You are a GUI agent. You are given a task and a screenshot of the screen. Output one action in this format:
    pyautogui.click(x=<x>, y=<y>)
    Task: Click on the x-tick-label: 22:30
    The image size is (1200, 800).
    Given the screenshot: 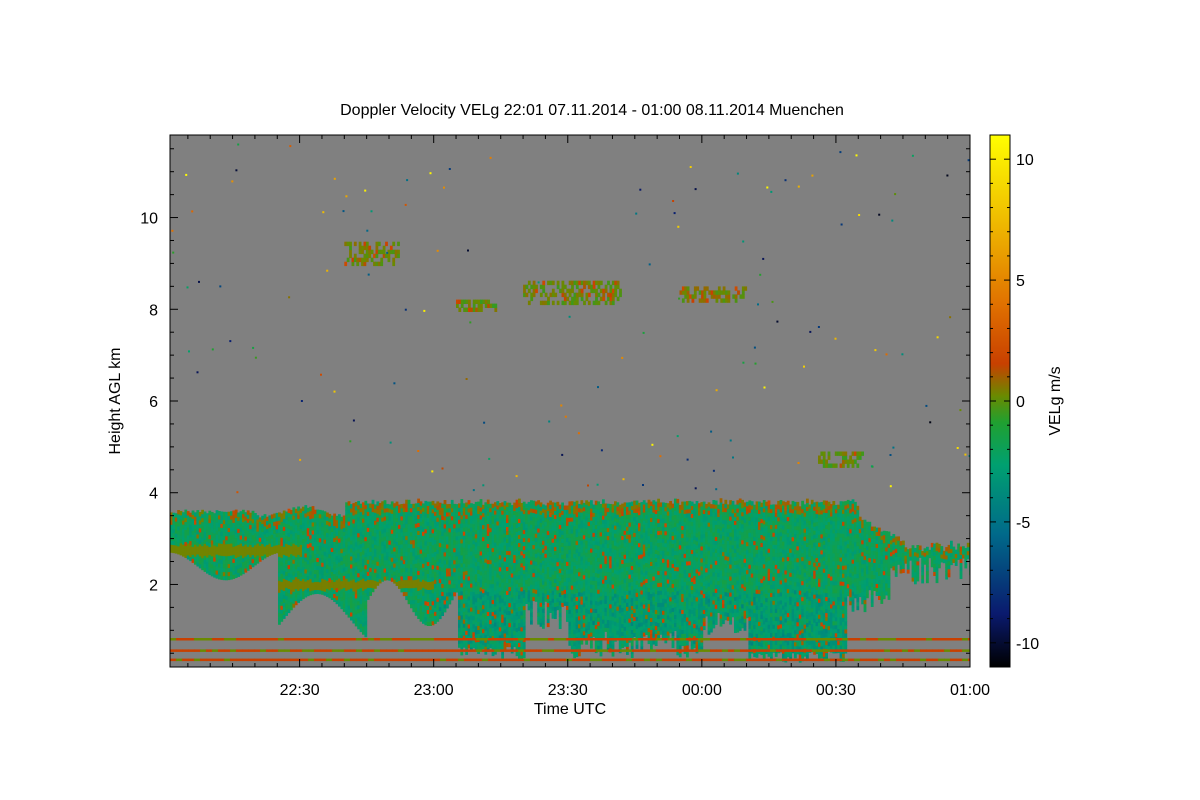 What is the action you would take?
    pyautogui.click(x=300, y=690)
    